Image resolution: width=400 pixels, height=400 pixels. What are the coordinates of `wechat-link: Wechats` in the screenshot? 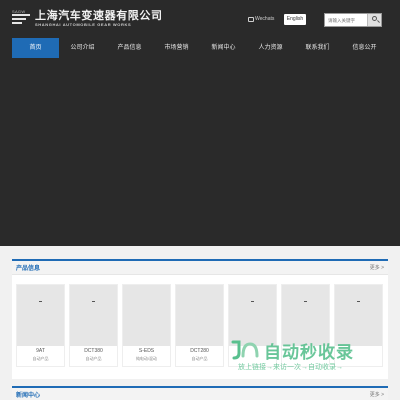 It's located at (261, 19).